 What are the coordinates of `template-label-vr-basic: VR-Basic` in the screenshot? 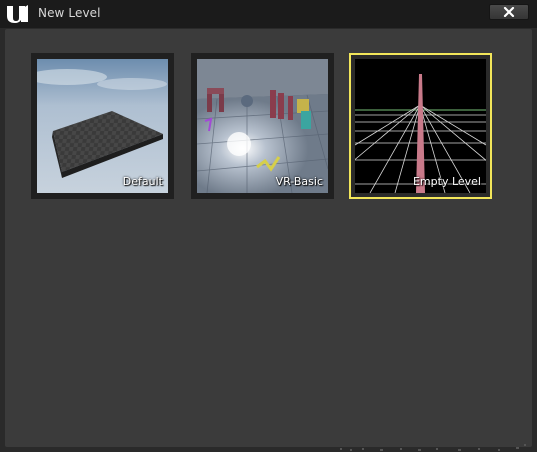 It's located at (299, 181).